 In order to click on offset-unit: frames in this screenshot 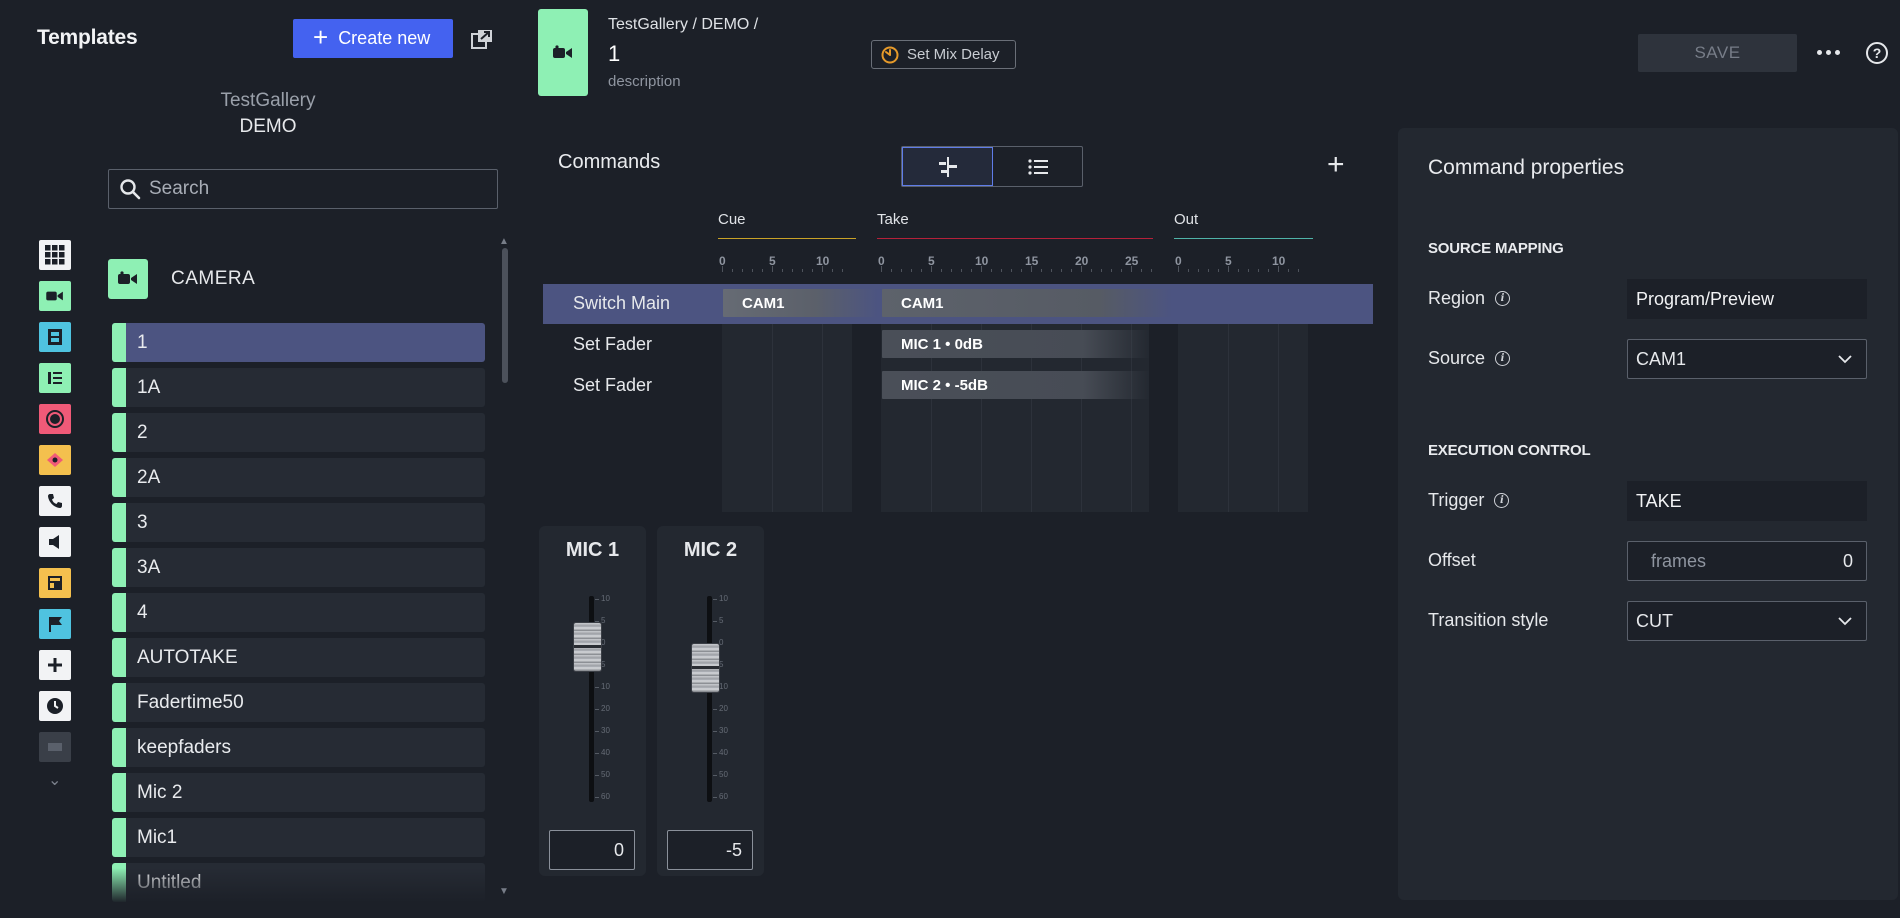, I will do `click(1679, 560)`.